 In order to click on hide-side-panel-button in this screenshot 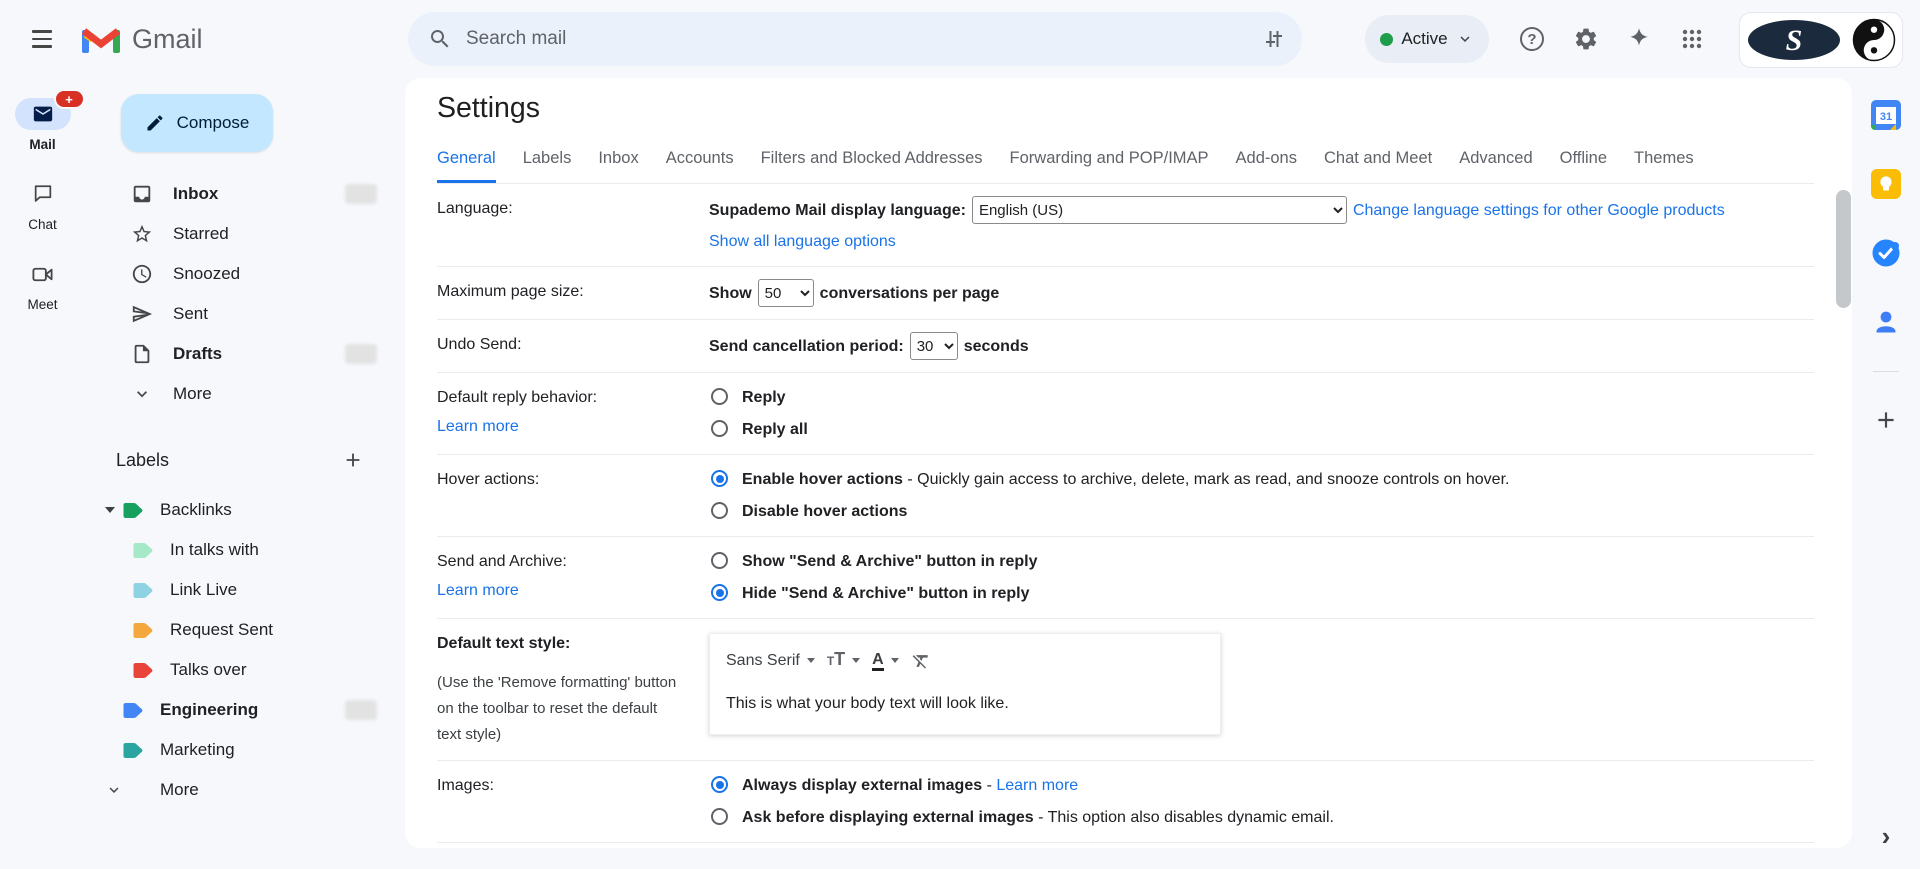, I will do `click(1886, 838)`.